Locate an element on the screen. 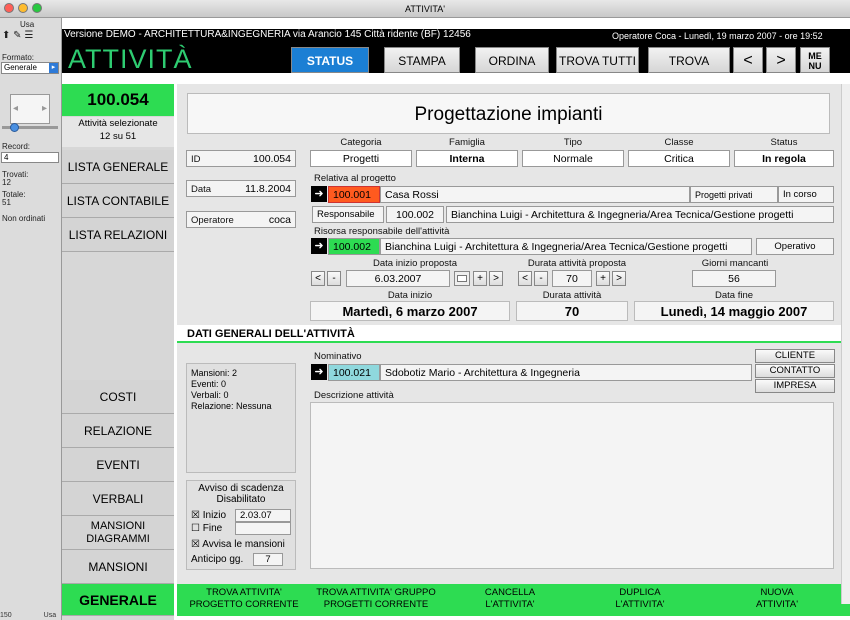 Image resolution: width=850 pixels, height=620 pixels. famiglia-field: Interna is located at coordinates (467, 158).